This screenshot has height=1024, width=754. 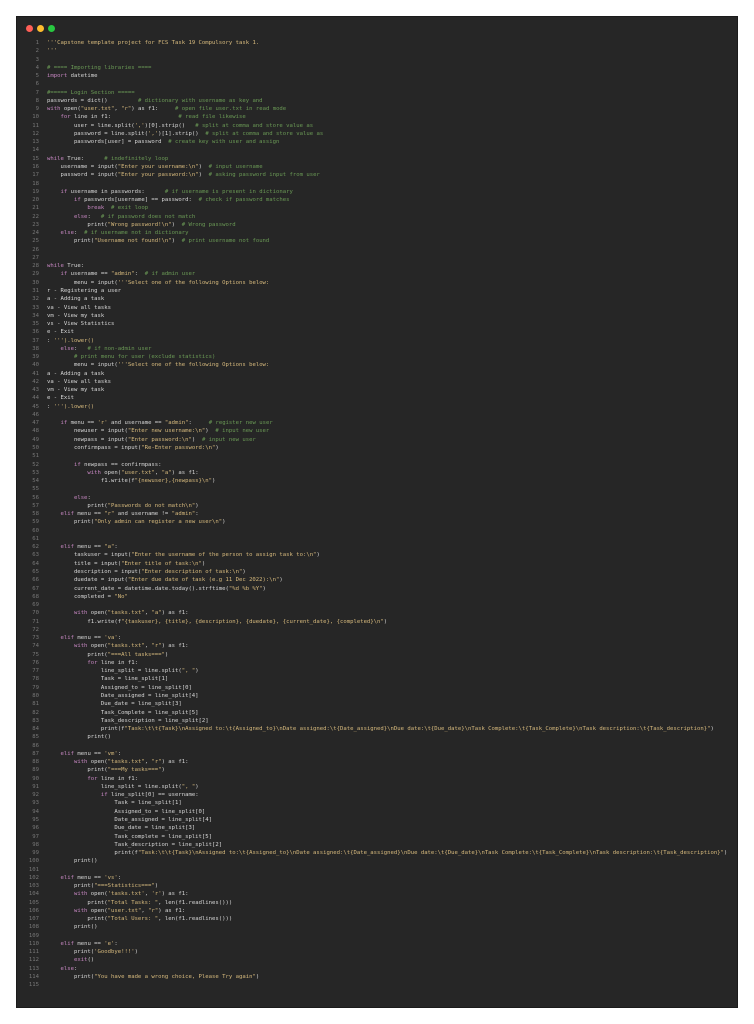 What do you see at coordinates (377, 233) in the screenshot?
I see `code-line: 24 else: # if username not in dictionary` at bounding box center [377, 233].